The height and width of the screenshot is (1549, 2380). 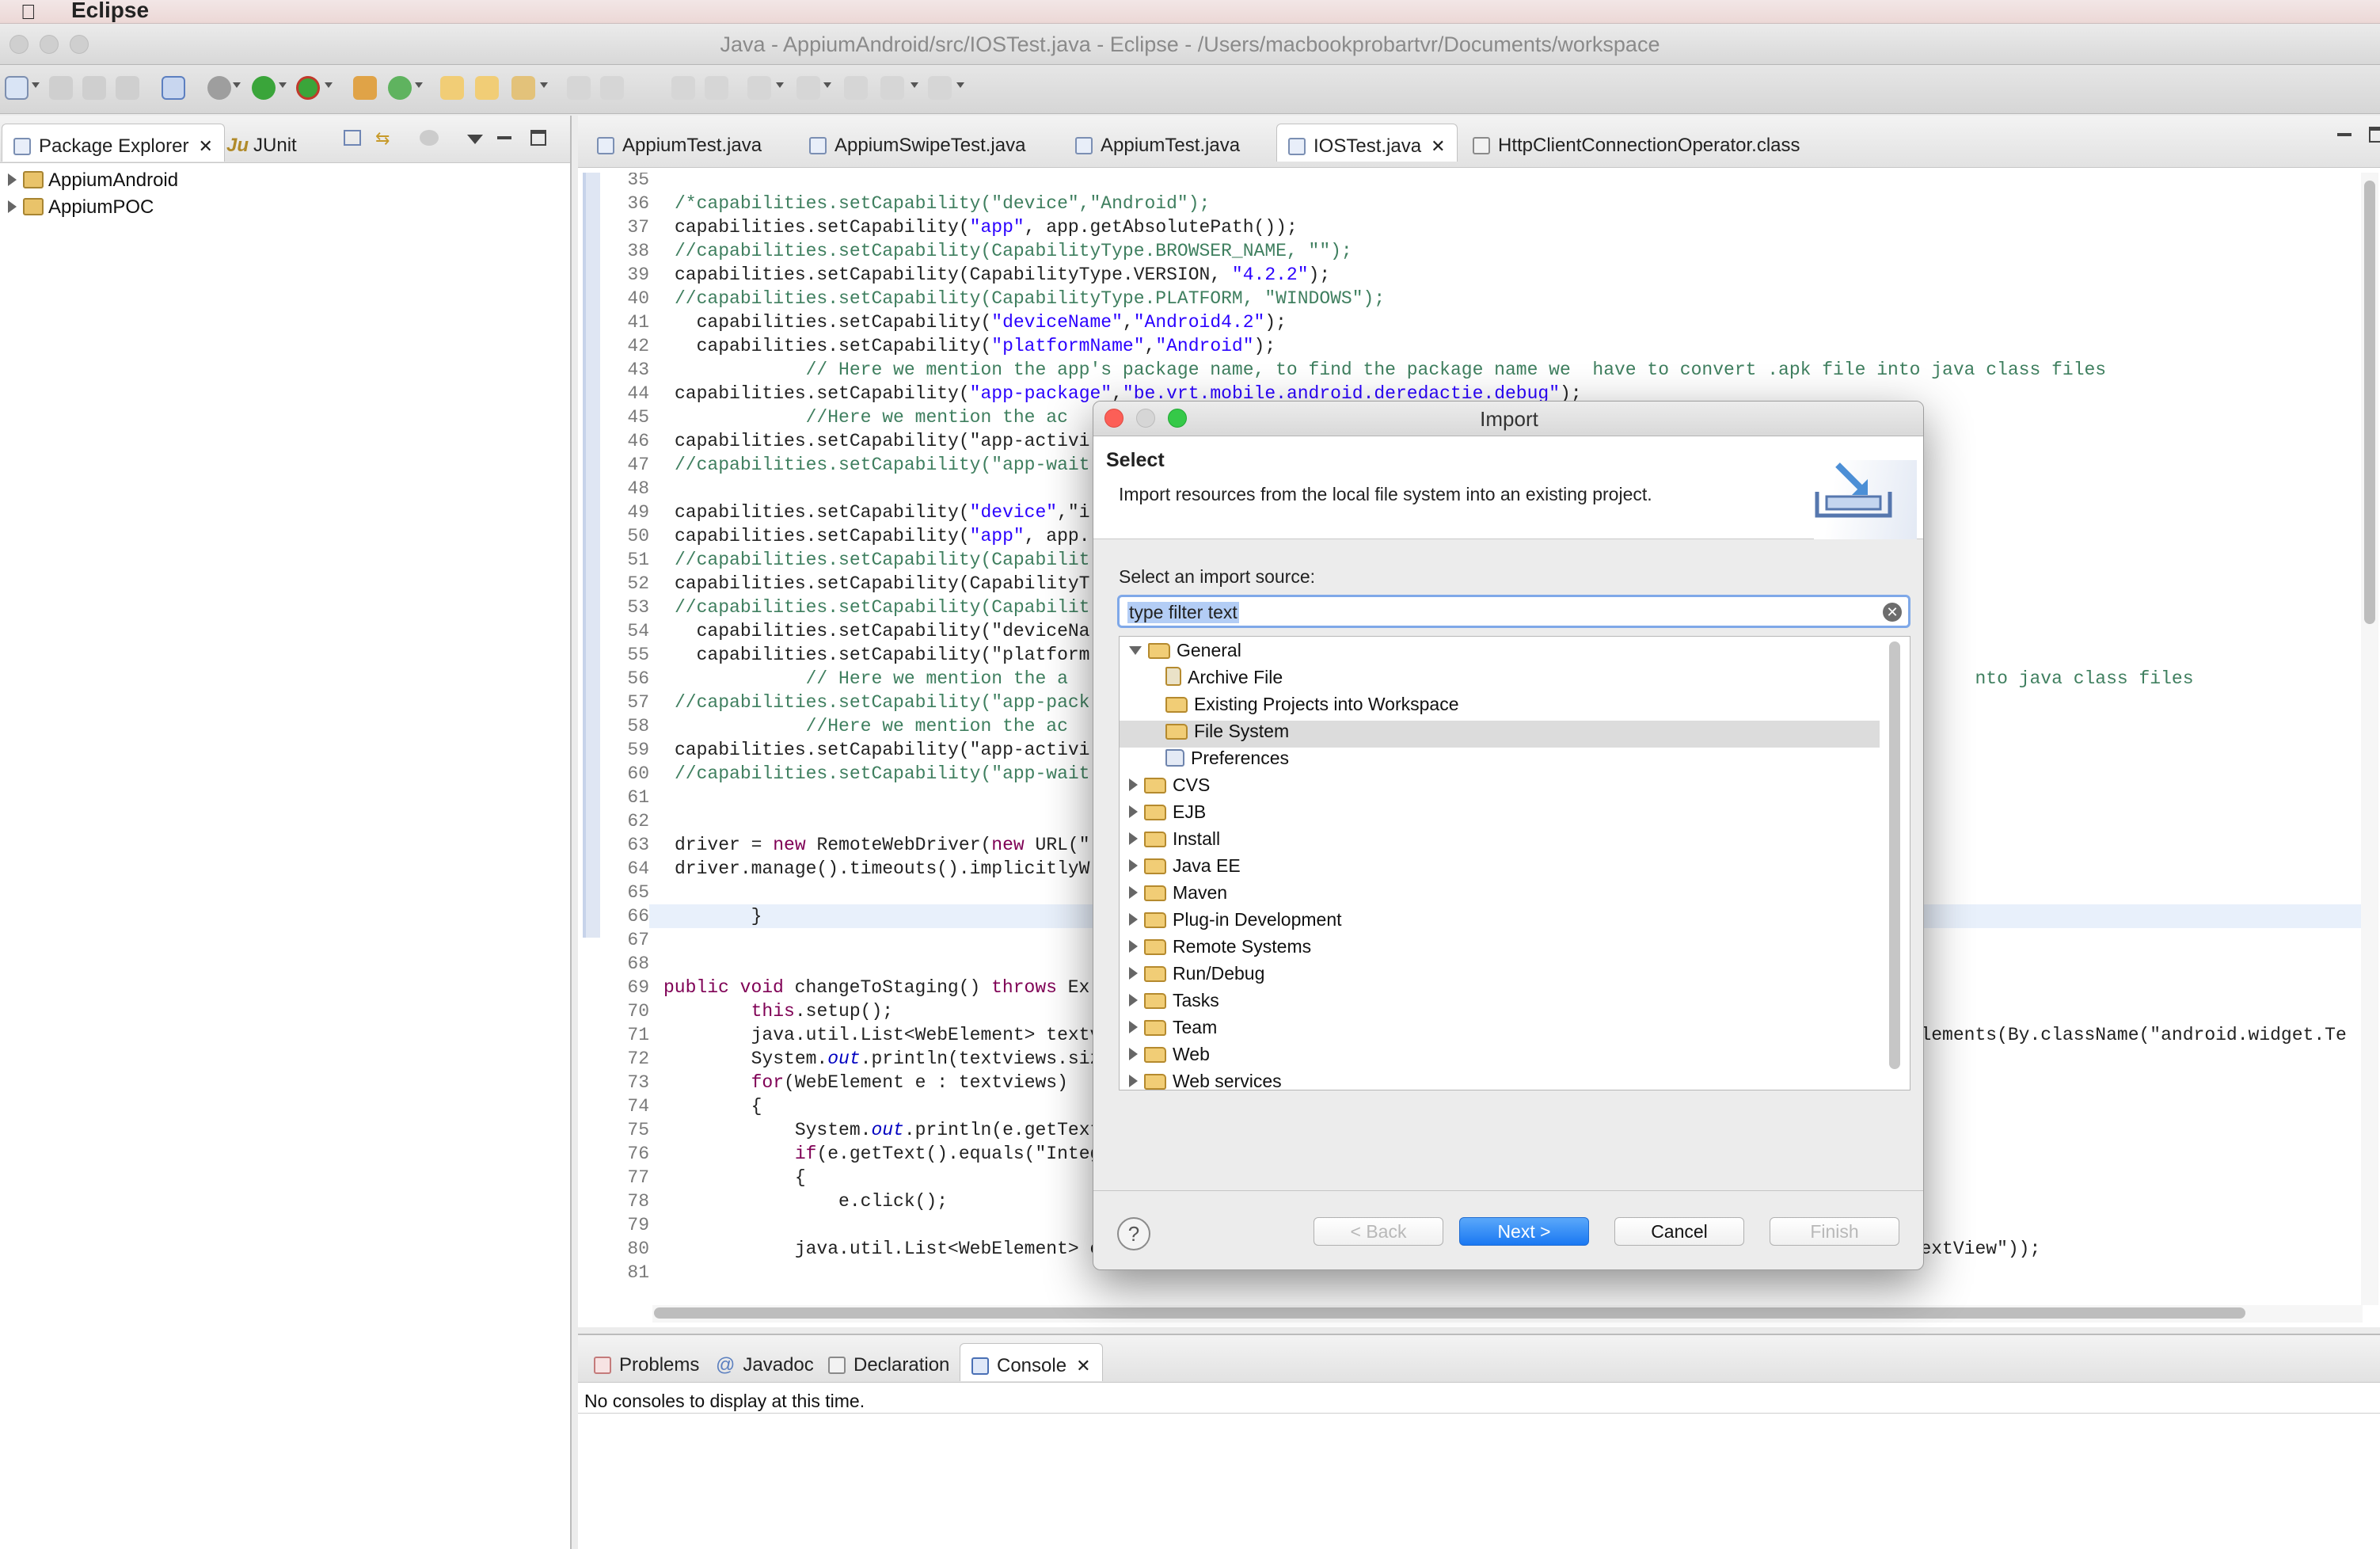 I want to click on minimize-view-icon, so click(x=504, y=138).